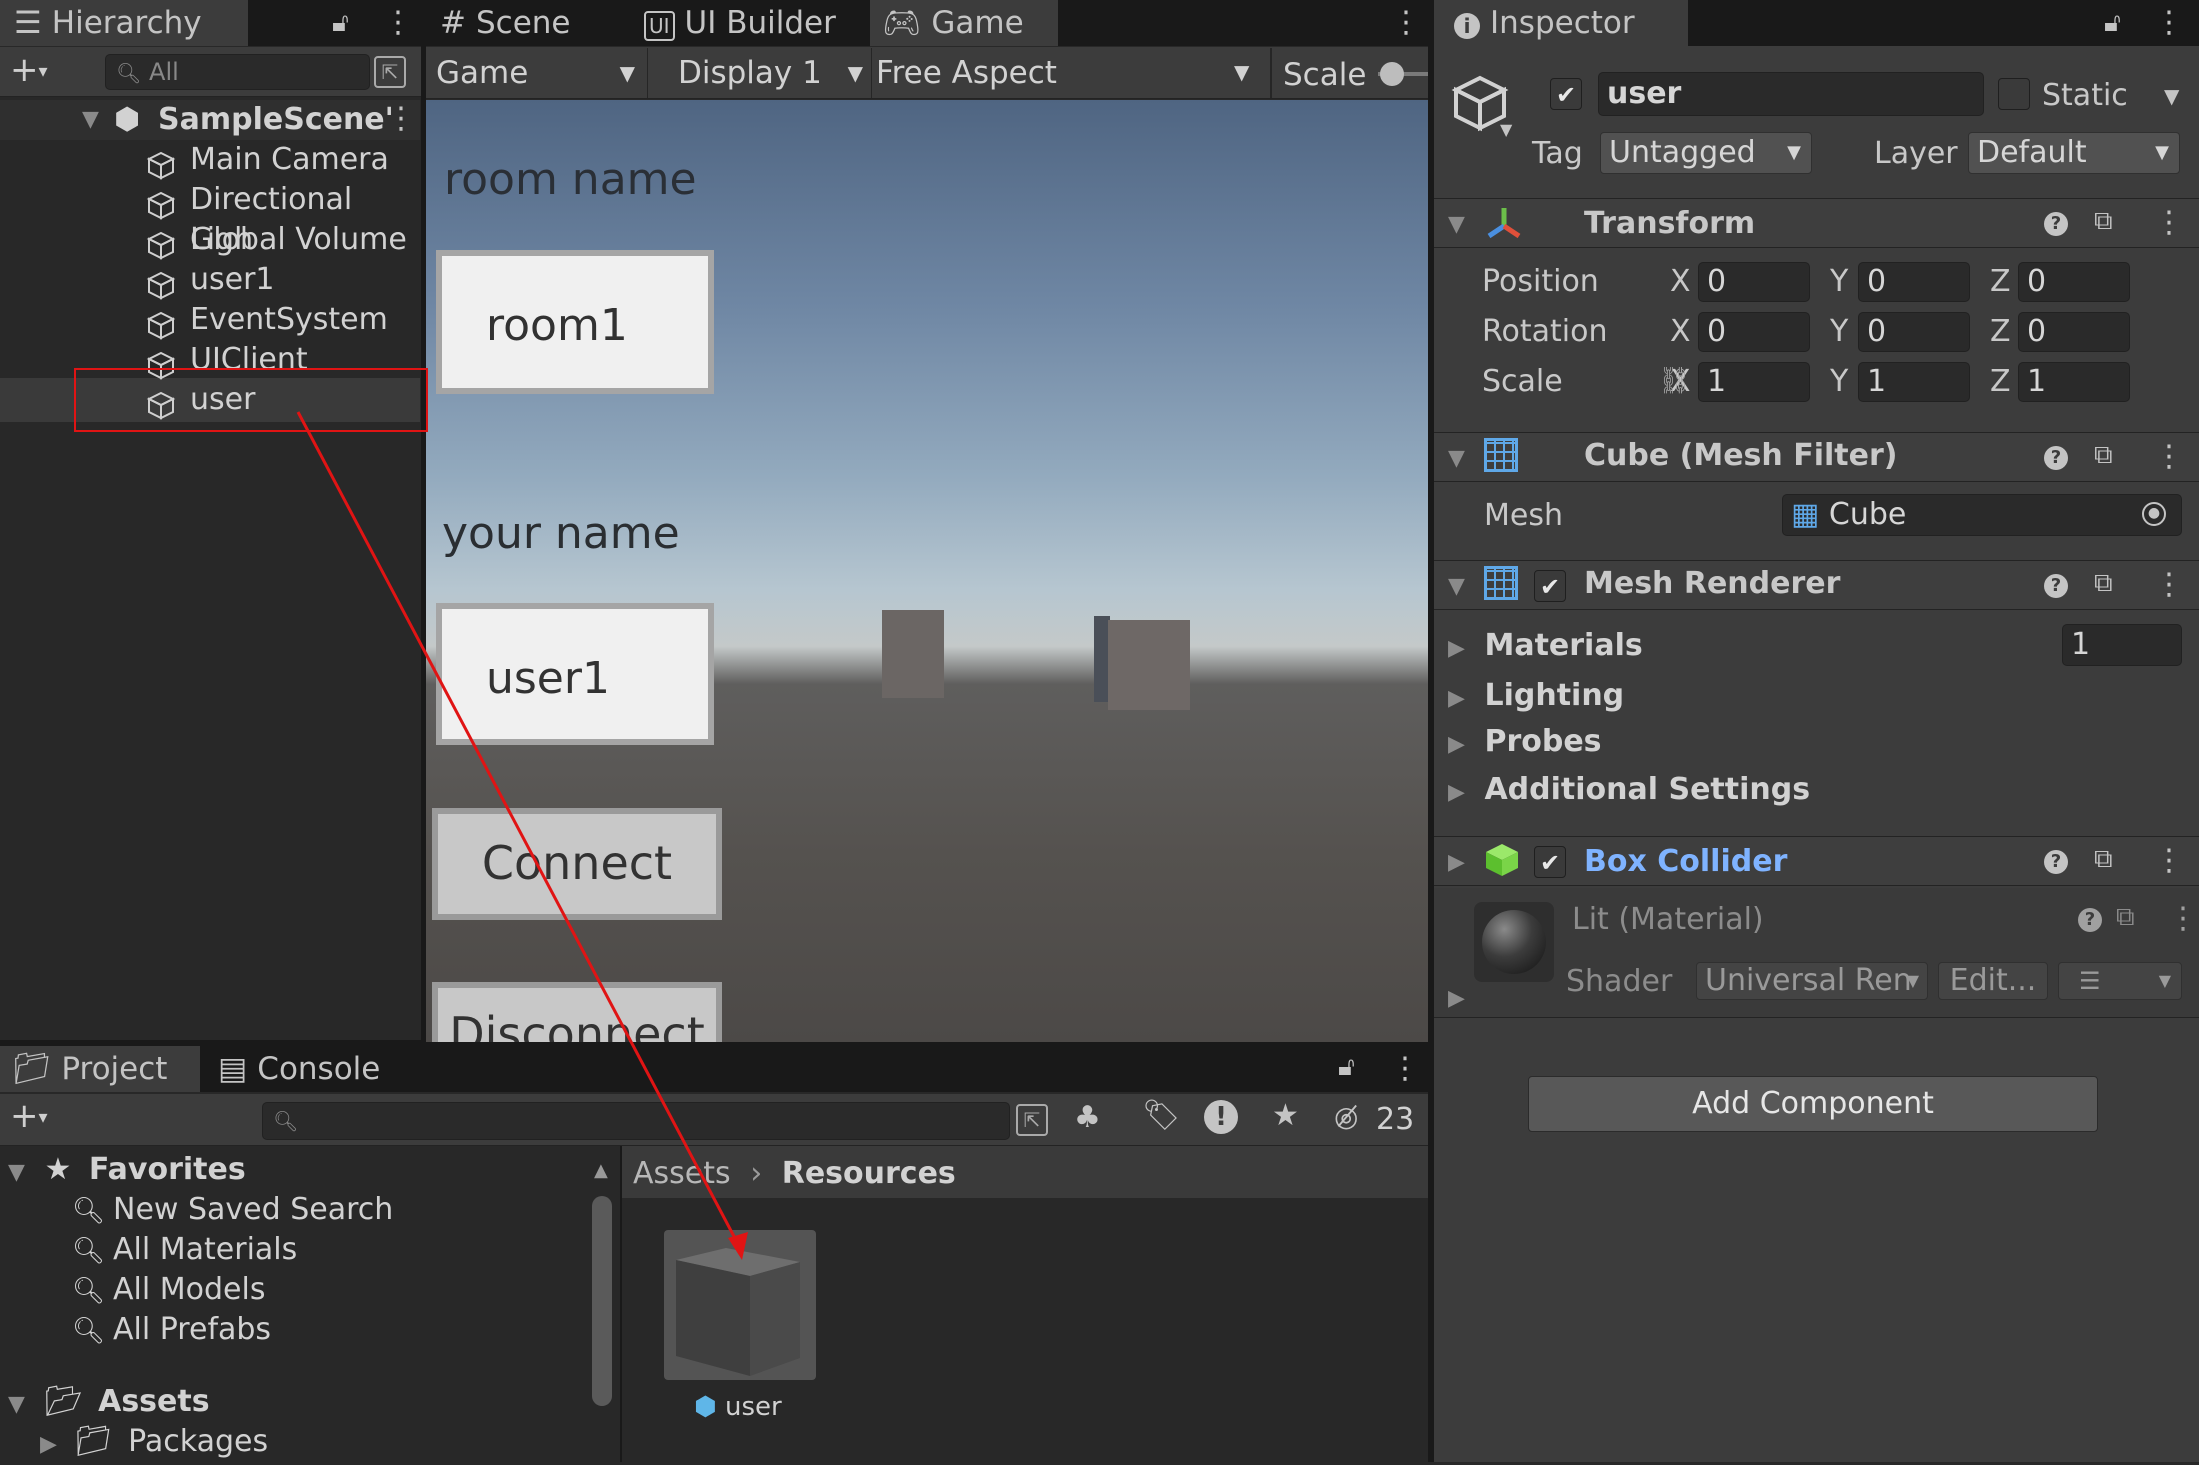 The image size is (2199, 1465). Describe the element at coordinates (577, 864) in the screenshot. I see `connect-button: Connect` at that location.